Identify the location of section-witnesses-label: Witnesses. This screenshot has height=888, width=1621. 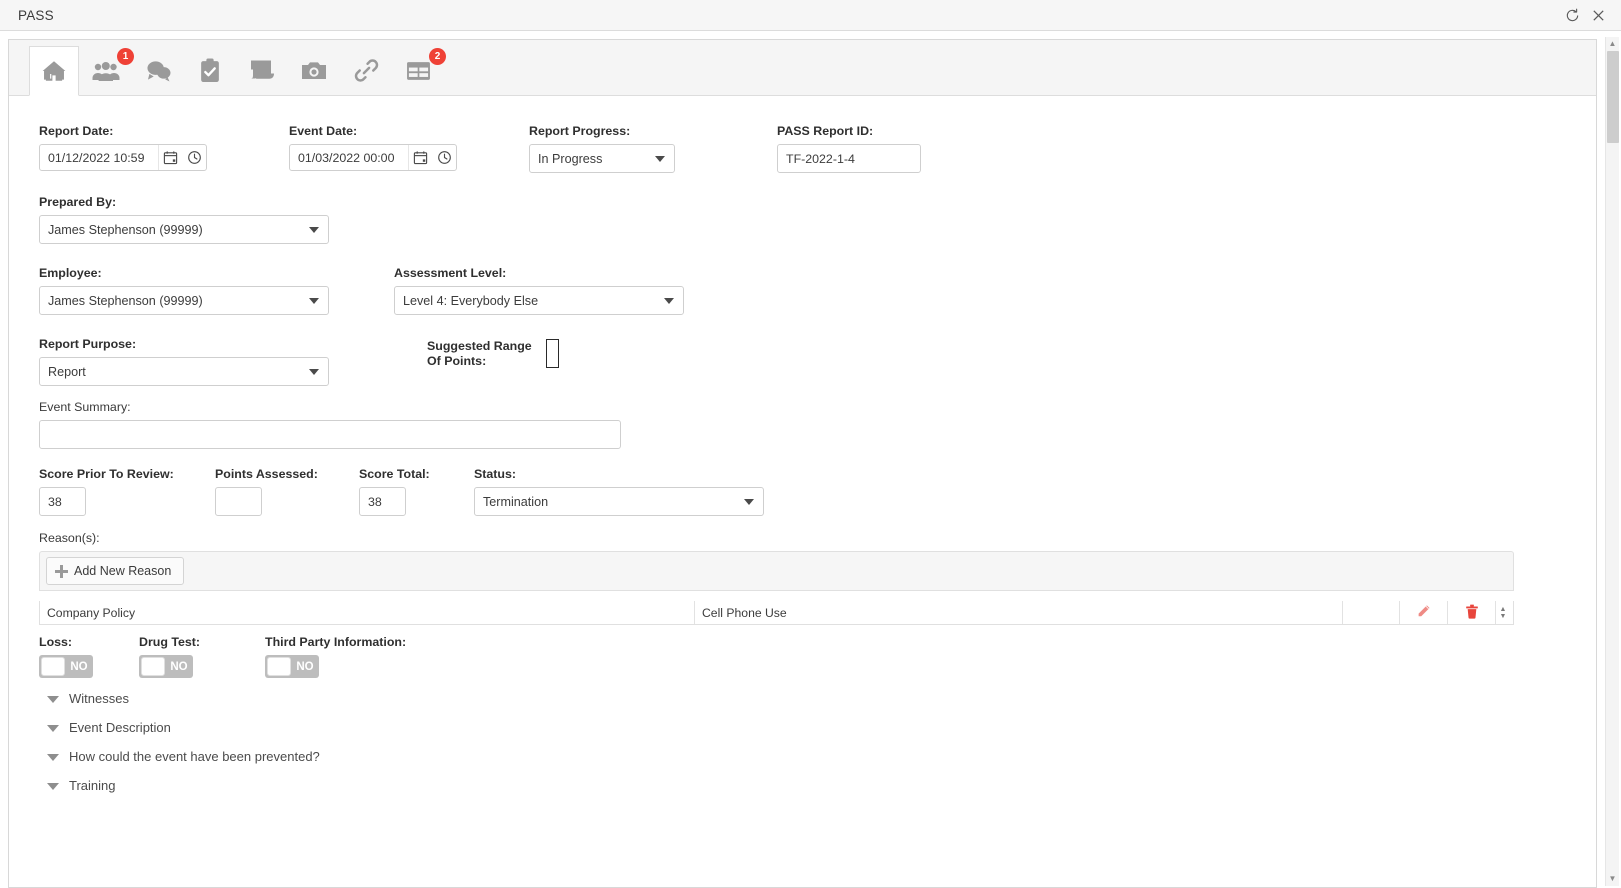
(99, 698).